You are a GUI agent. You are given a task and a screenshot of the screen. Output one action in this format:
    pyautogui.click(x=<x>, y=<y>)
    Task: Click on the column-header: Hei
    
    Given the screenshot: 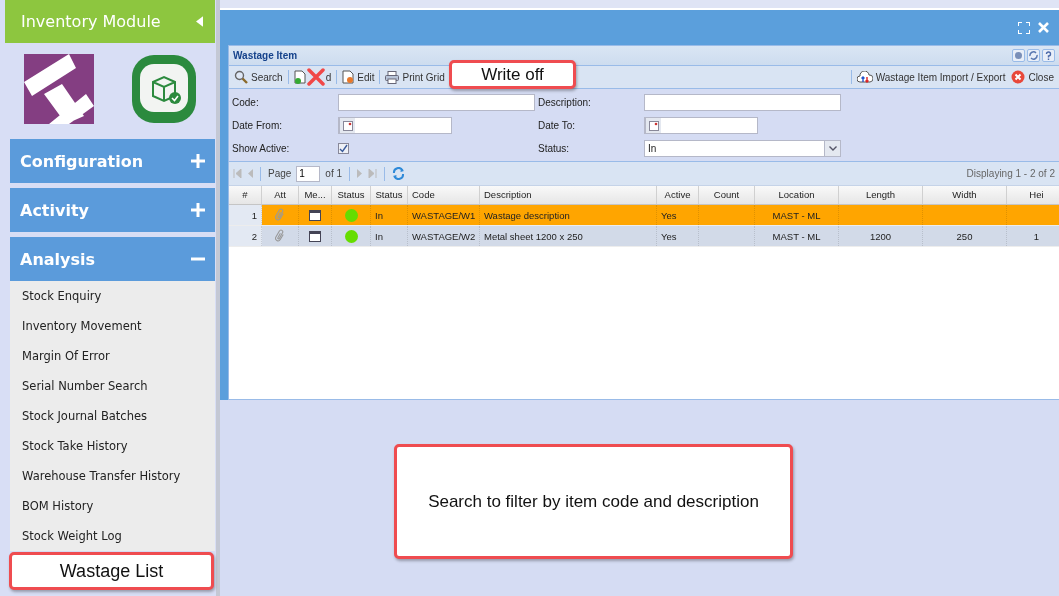 What is the action you would take?
    pyautogui.click(x=1033, y=195)
    